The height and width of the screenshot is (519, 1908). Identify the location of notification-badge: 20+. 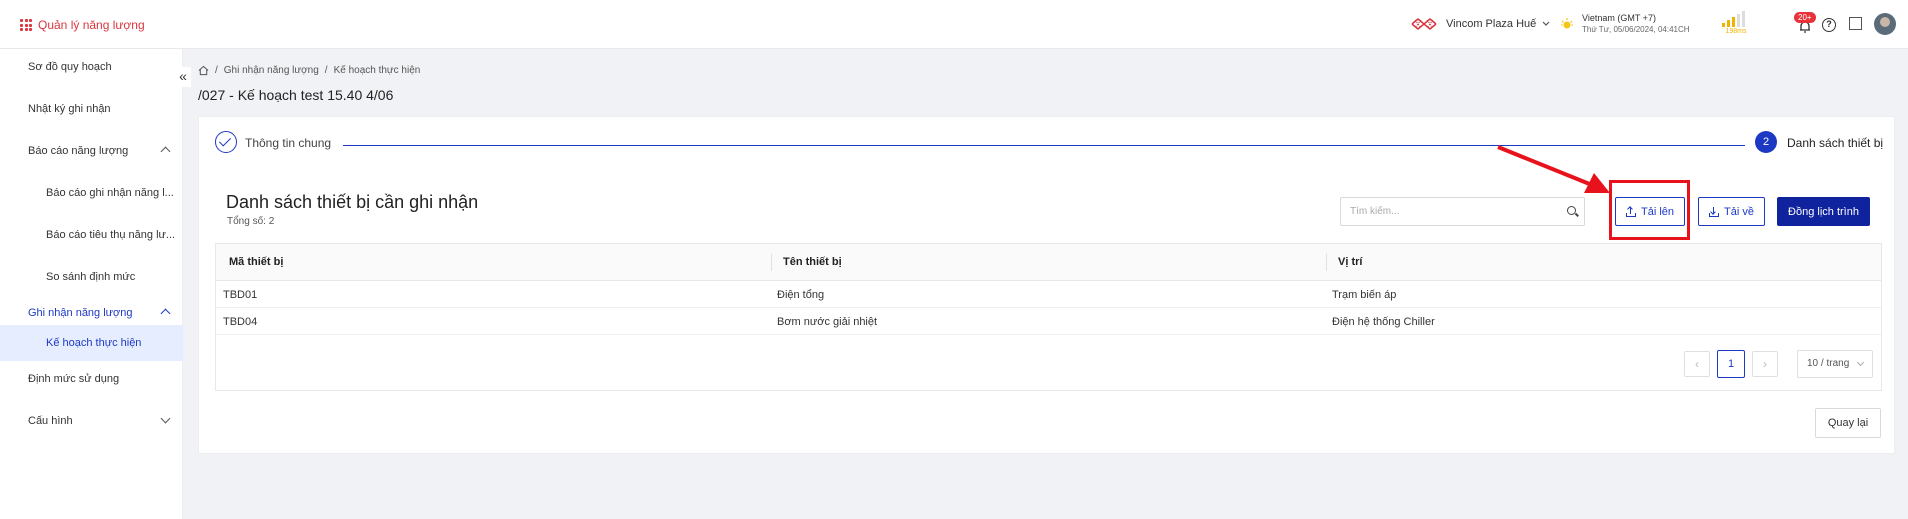
(1805, 17).